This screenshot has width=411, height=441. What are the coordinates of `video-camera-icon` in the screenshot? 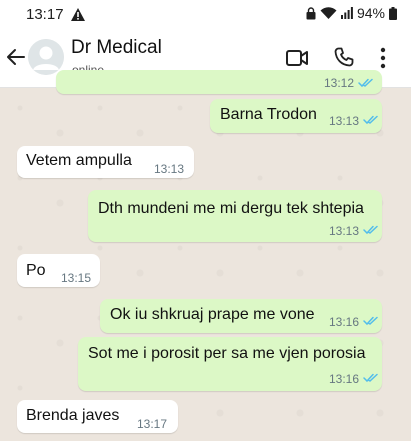 It's located at (297, 58).